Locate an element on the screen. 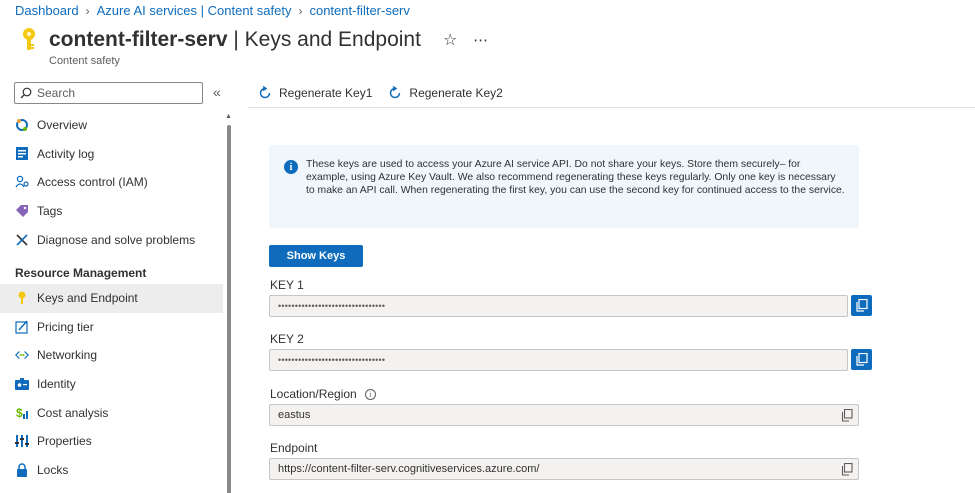 The image size is (975, 493). sidebar-item-diagnose: Diagnose and solve problems is located at coordinates (111, 239).